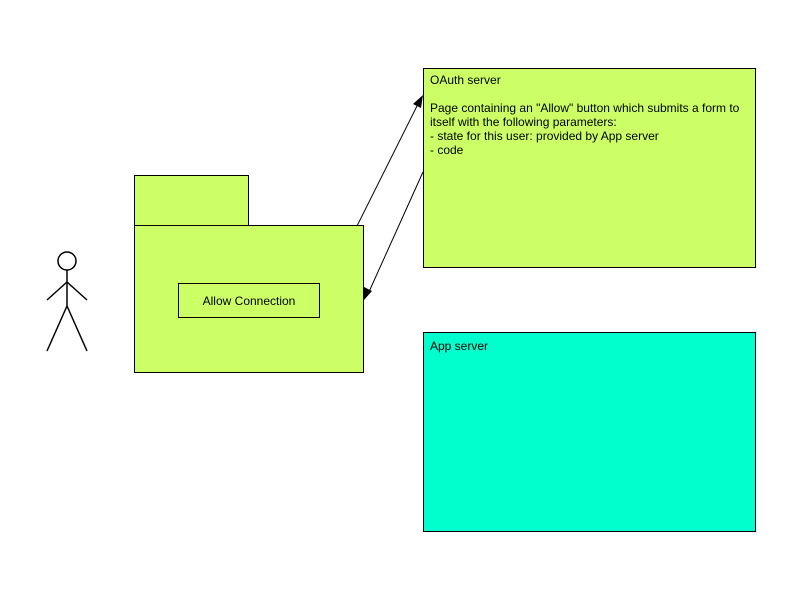  Describe the element at coordinates (418, 101) in the screenshot. I see `arrowhead-oauth-icon` at that location.